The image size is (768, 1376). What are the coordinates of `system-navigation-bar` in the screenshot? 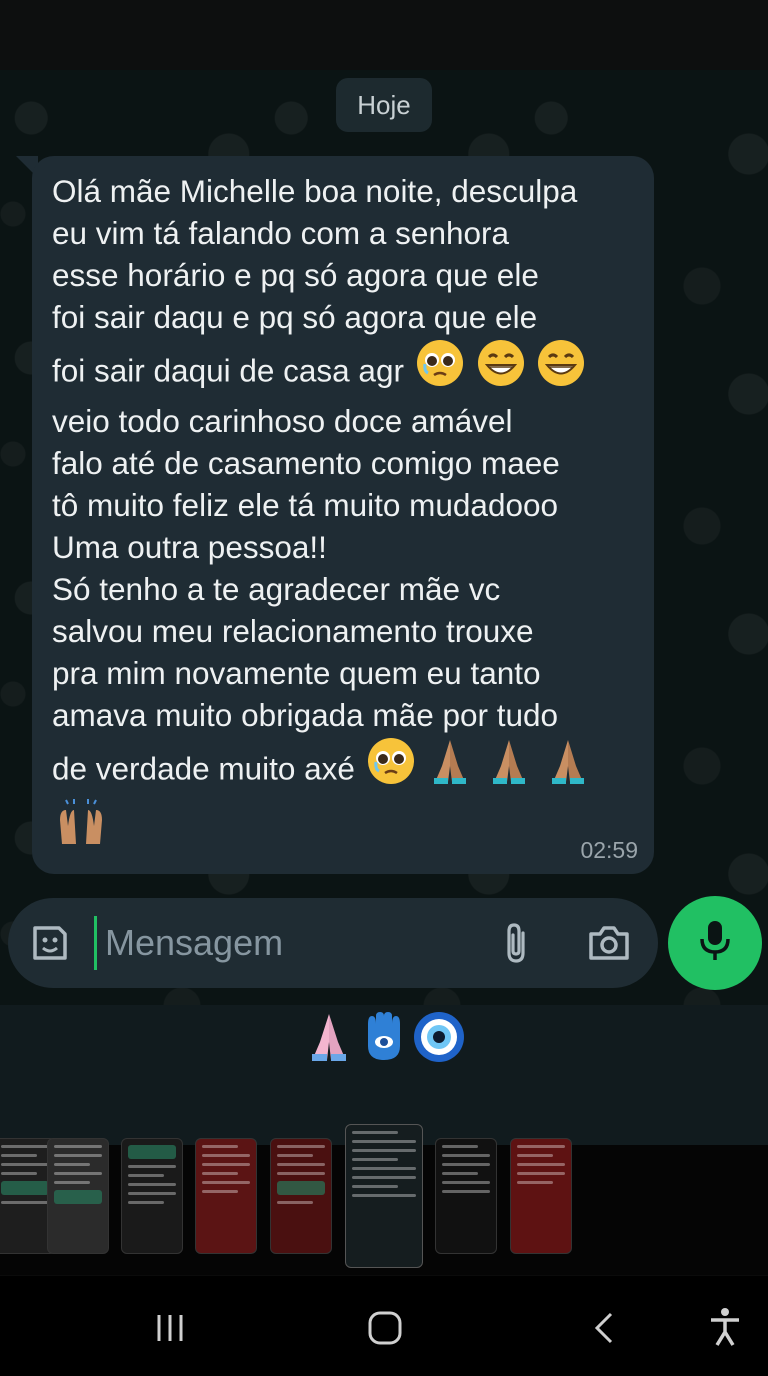 It's located at (384, 1326).